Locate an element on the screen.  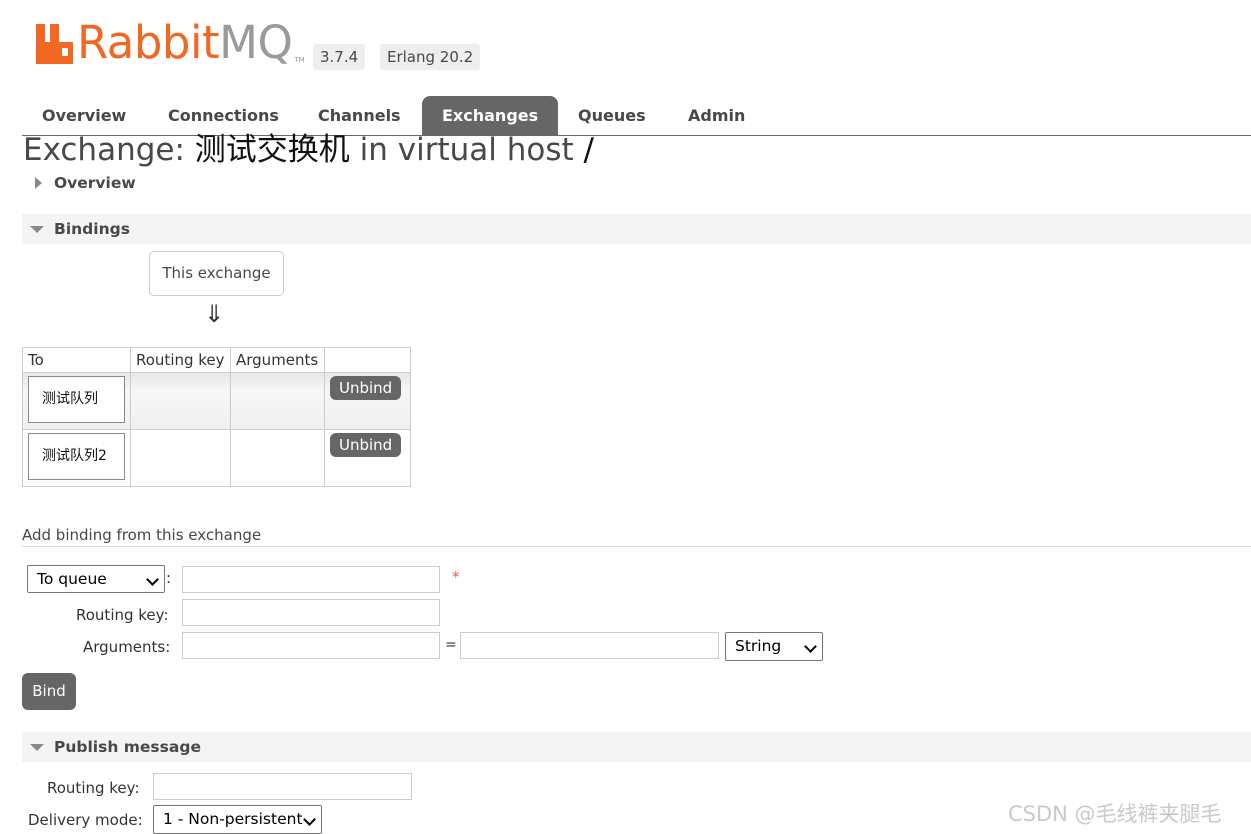
delivery-mode-select: 1 - Non-persistent is located at coordinates (237, 819).